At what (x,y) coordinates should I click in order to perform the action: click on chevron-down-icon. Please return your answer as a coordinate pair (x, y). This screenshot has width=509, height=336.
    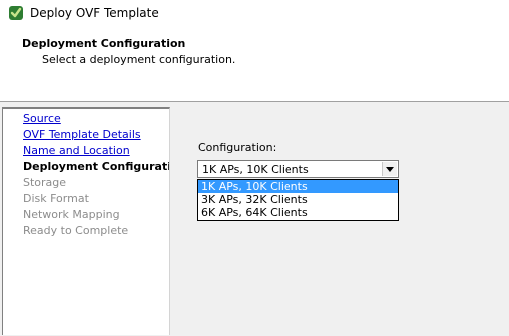
    Looking at the image, I should click on (389, 169).